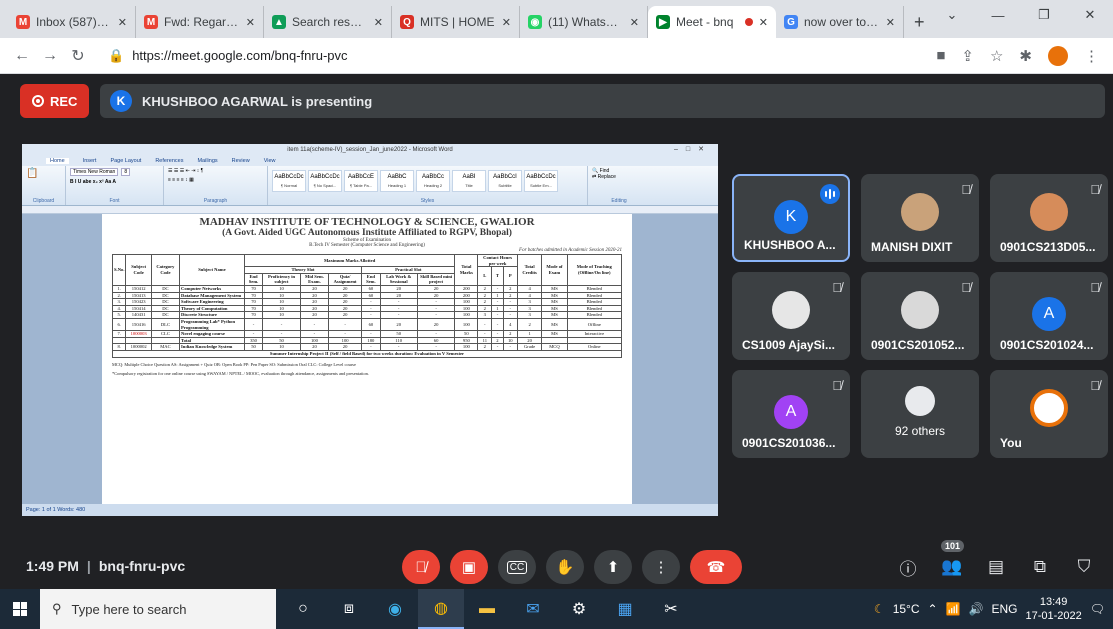 This screenshot has width=1113, height=629. Describe the element at coordinates (920, 414) in the screenshot. I see `participant-tile: 92 others` at that location.